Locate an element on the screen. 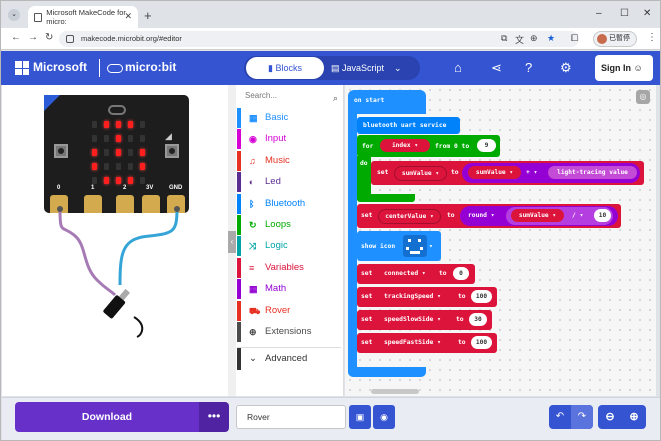  translate-icon: 文 is located at coordinates (519, 39).